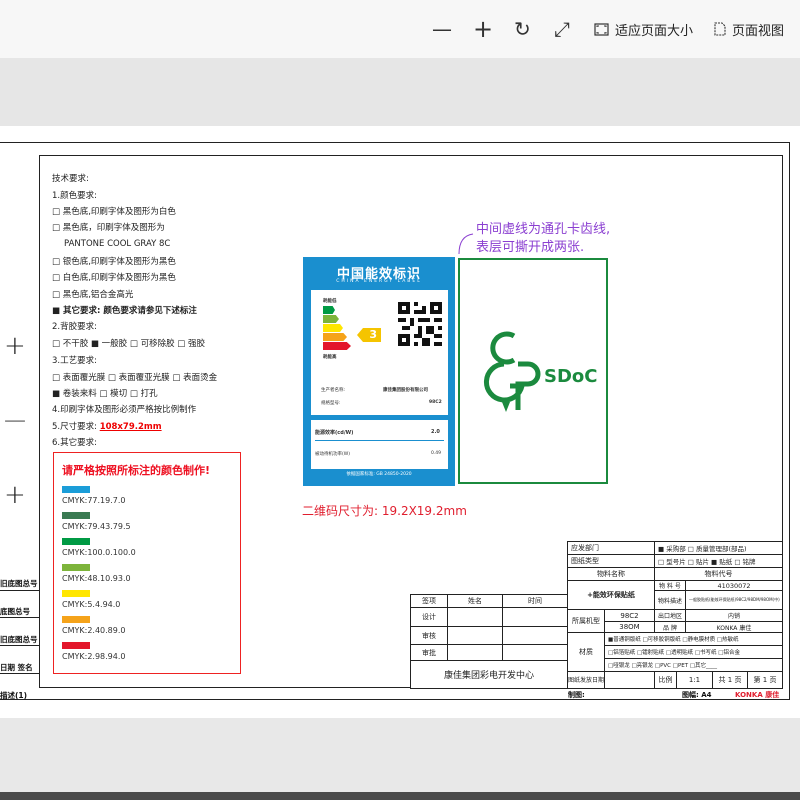 The height and width of the screenshot is (800, 800). Describe the element at coordinates (94, 500) in the screenshot. I see `cmyk-value: CMYK:77.19.7.0` at that location.